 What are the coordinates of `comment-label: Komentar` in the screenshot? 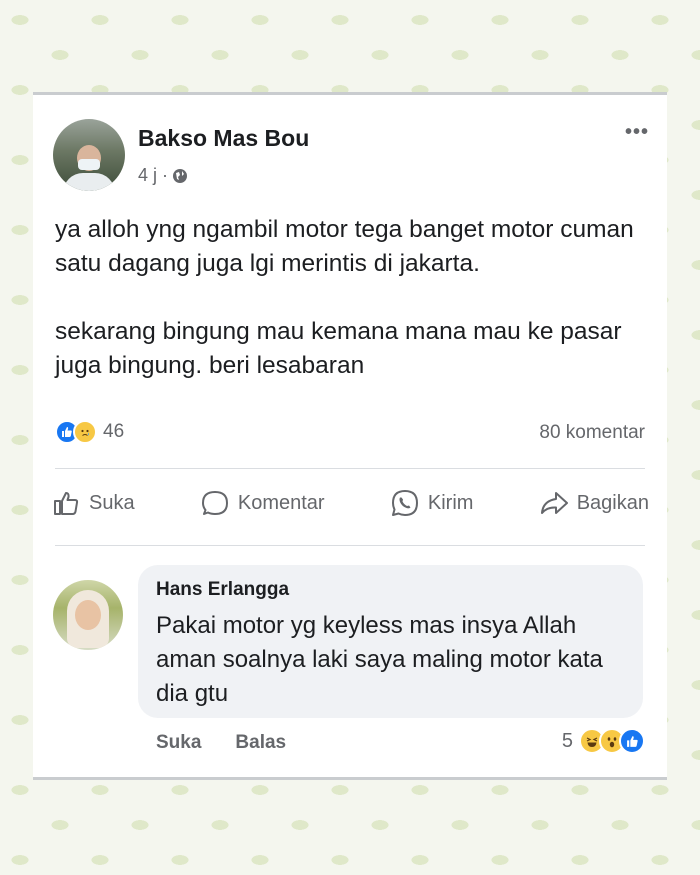 It's located at (281, 502).